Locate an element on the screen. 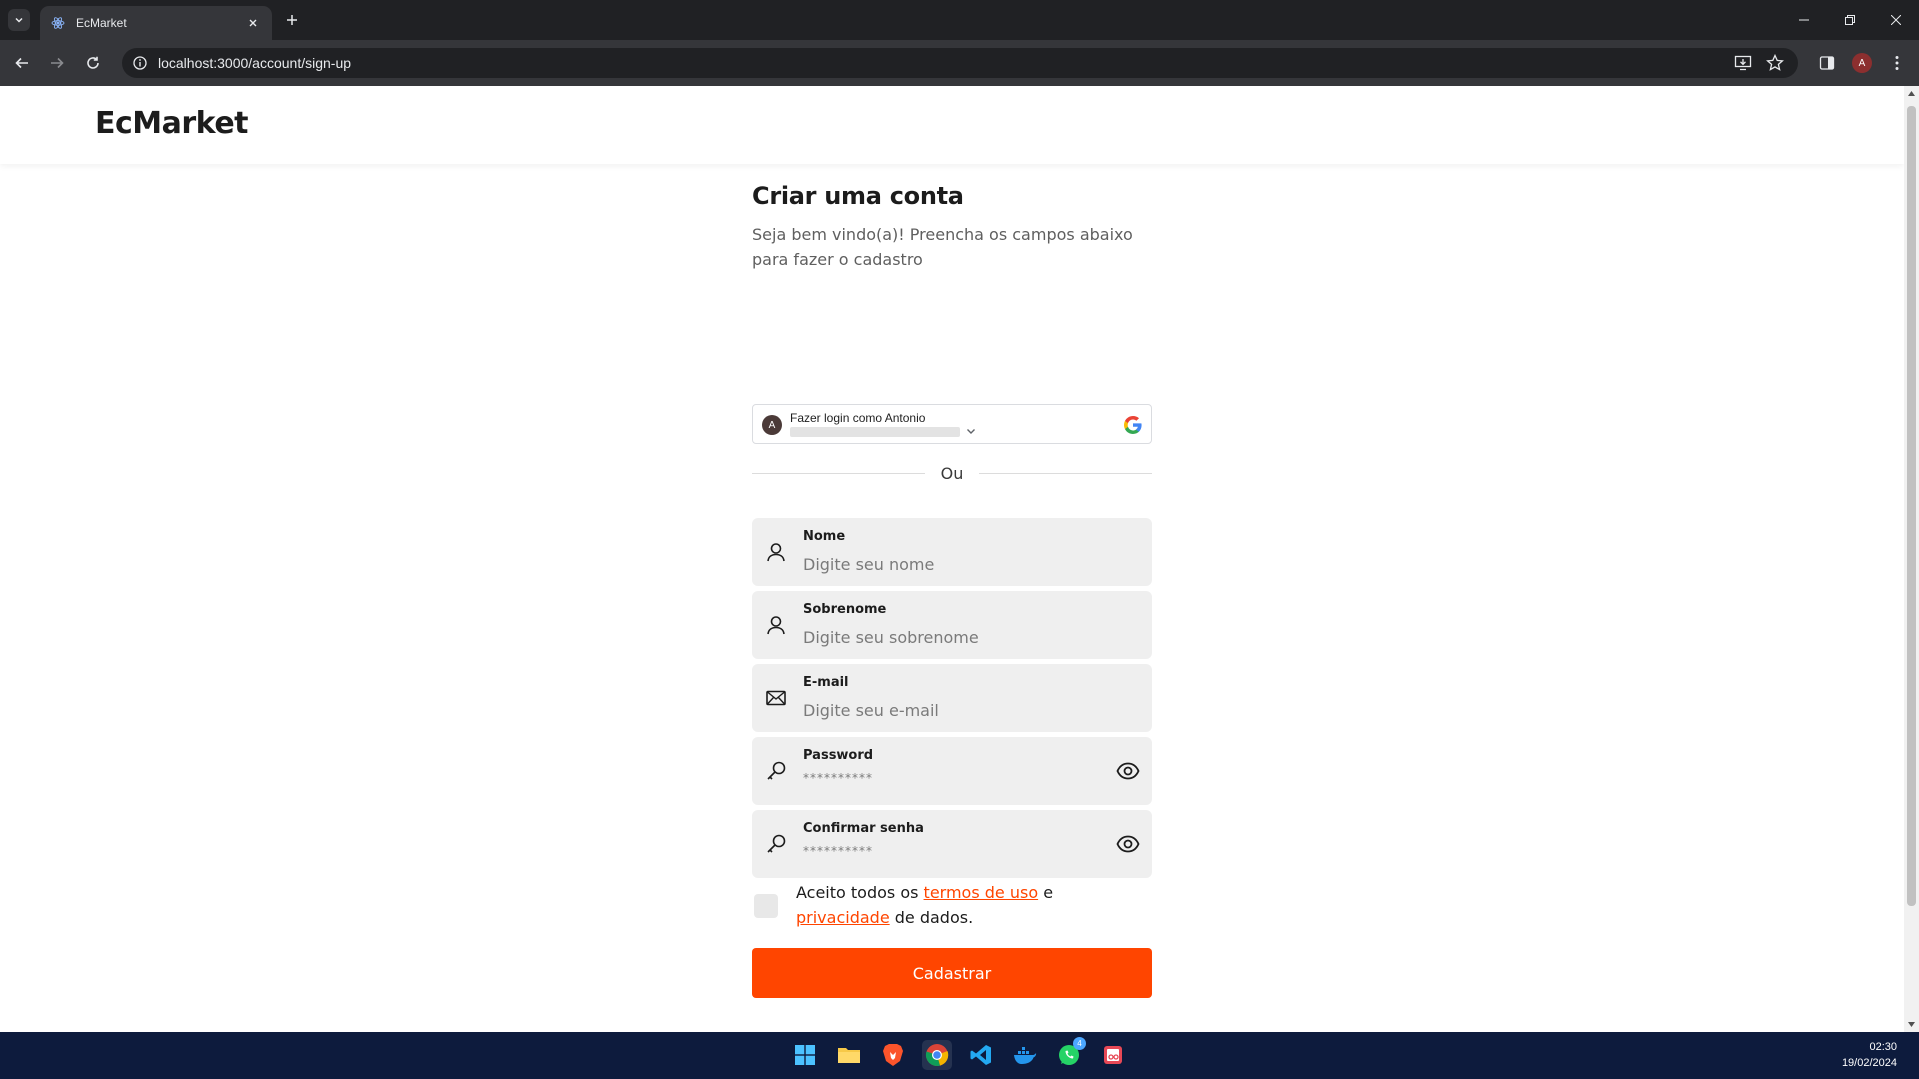 The width and height of the screenshot is (1919, 1079). plus-icon is located at coordinates (292, 20).